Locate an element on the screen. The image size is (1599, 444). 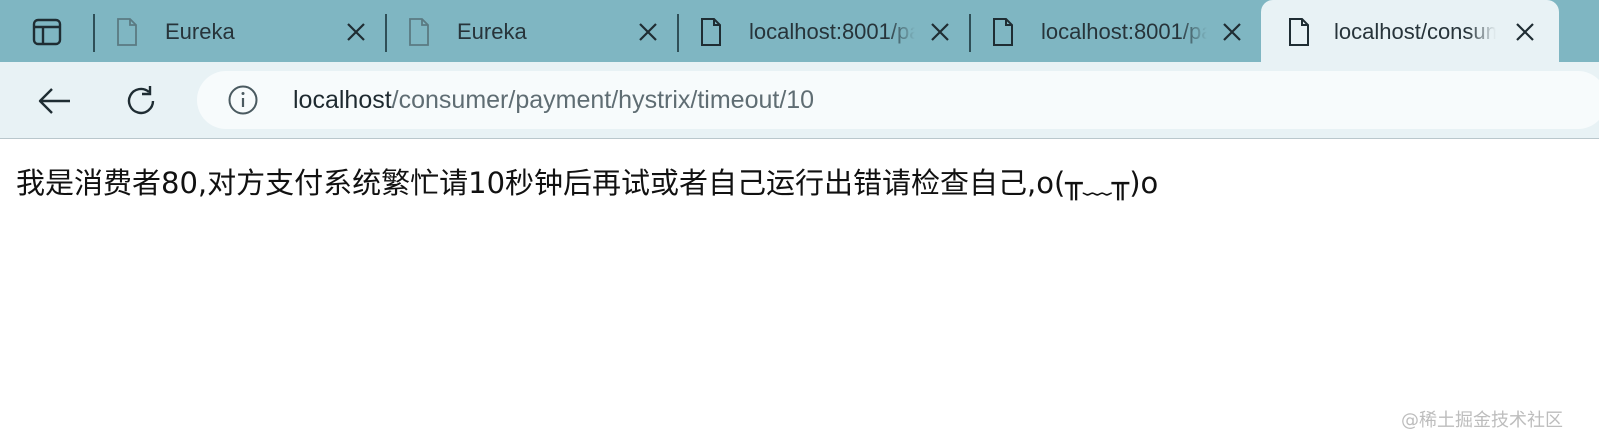
tab-title: localhost/consumer is located at coordinates (1415, 32).